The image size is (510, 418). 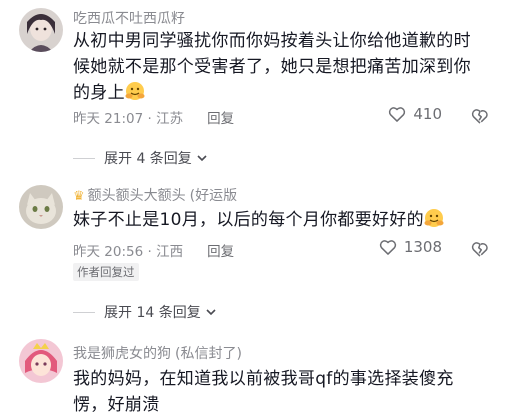 I want to click on like-count: 410, so click(x=427, y=114).